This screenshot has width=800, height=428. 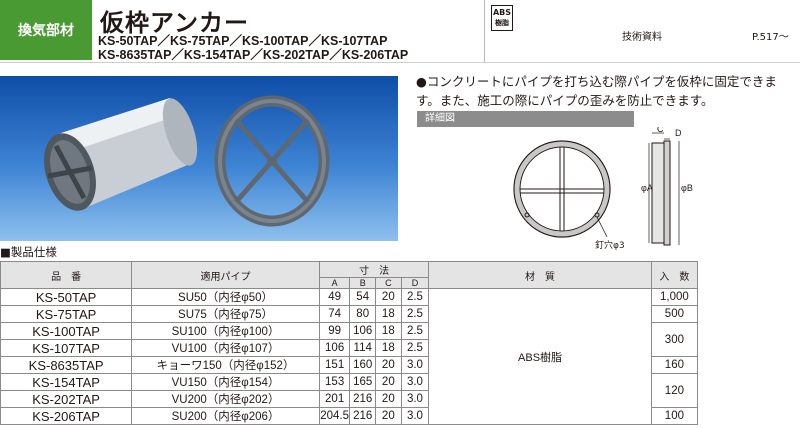 I want to click on pipe-spec: SU200（内径φ206）, so click(x=225, y=416).